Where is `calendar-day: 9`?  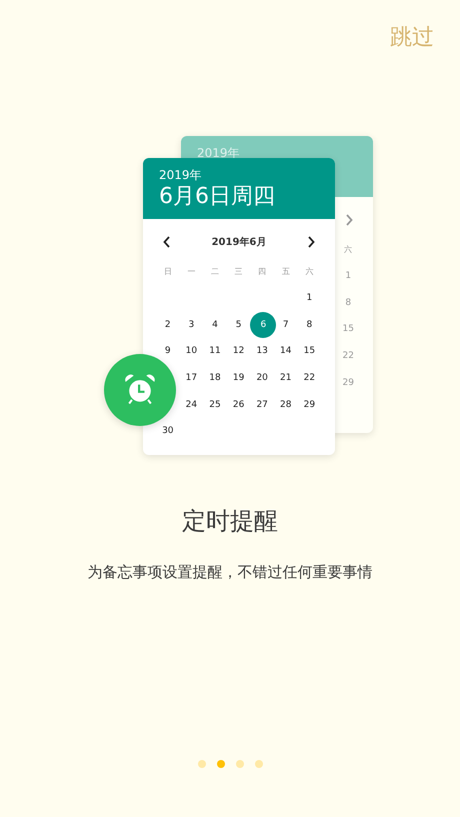 calendar-day: 9 is located at coordinates (167, 351).